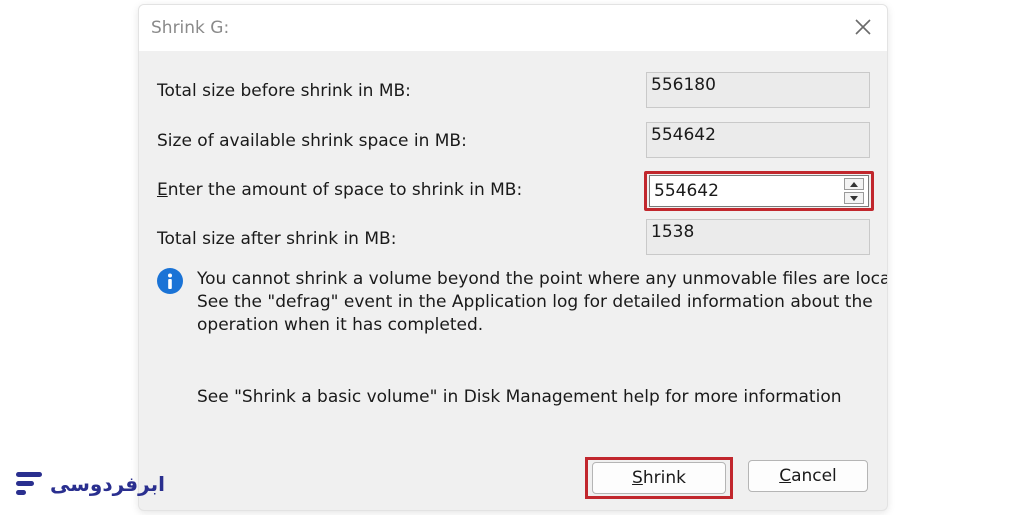 This screenshot has width=1024, height=515. Describe the element at coordinates (107, 484) in the screenshot. I see `logo-text: ابرفردوسی` at that location.